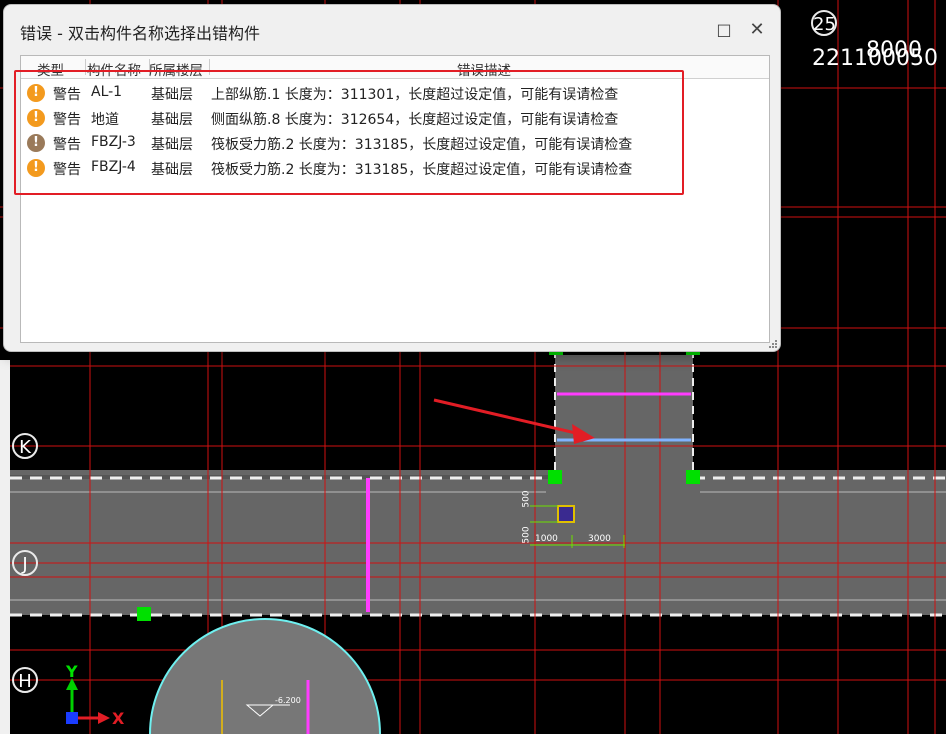 The image size is (946, 734). I want to click on dialog-title: 错误 - 双击构件名称选择出错构件, so click(140, 33).